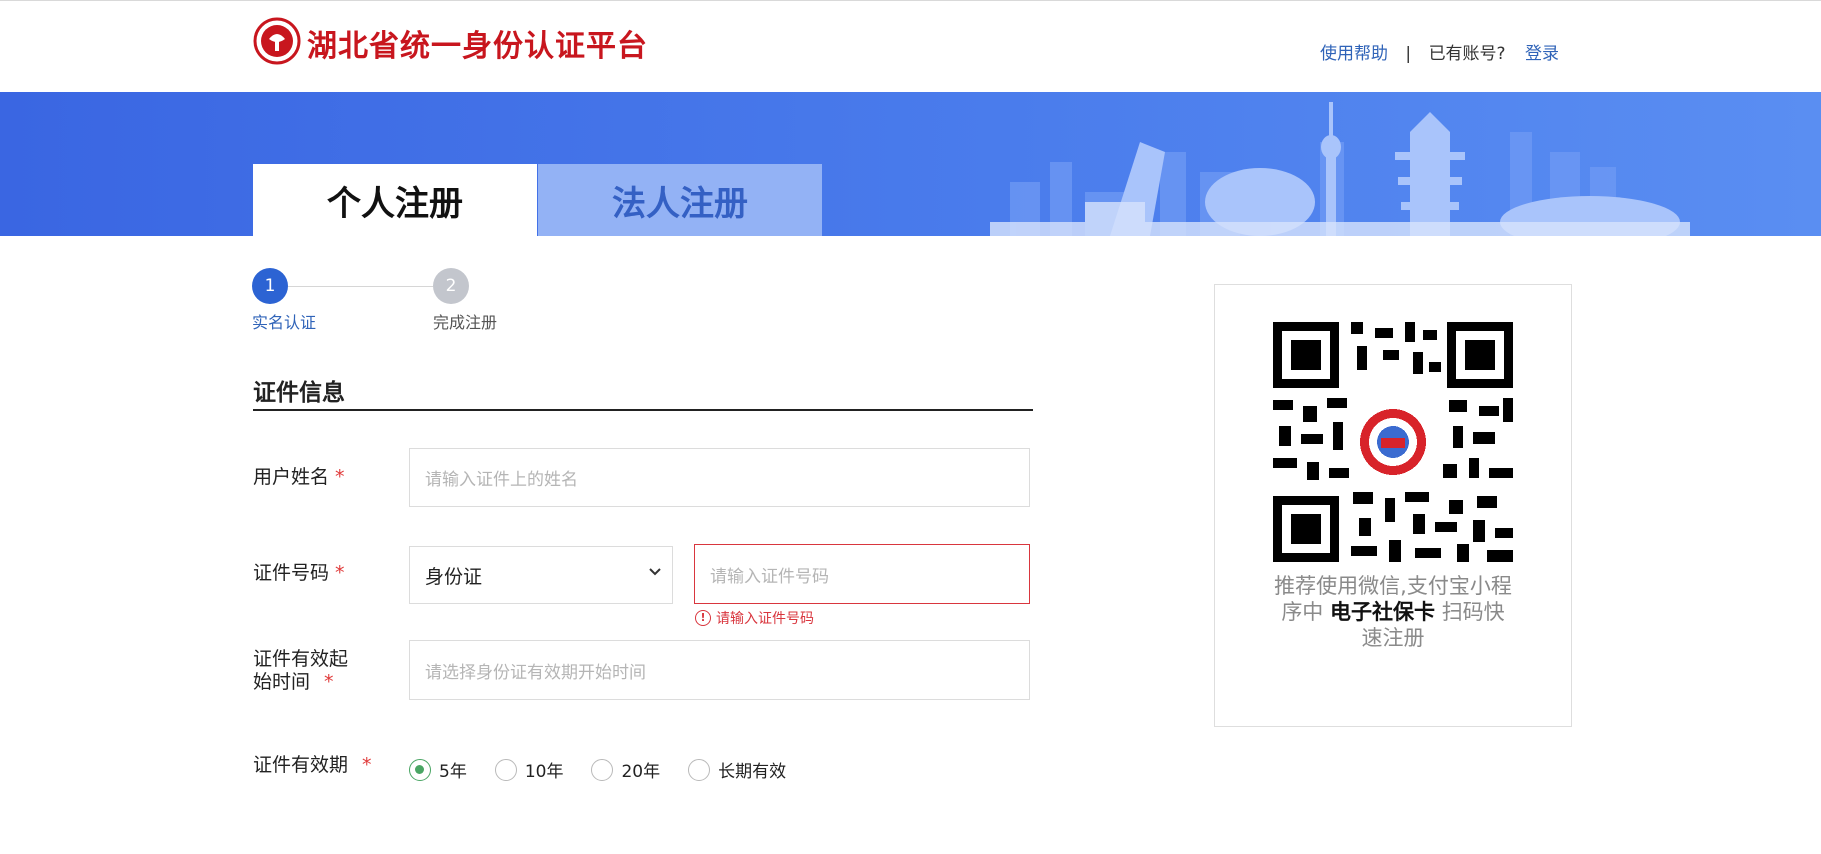 This screenshot has height=854, width=1821. I want to click on validity-option-label: 长期有效, so click(752, 772).